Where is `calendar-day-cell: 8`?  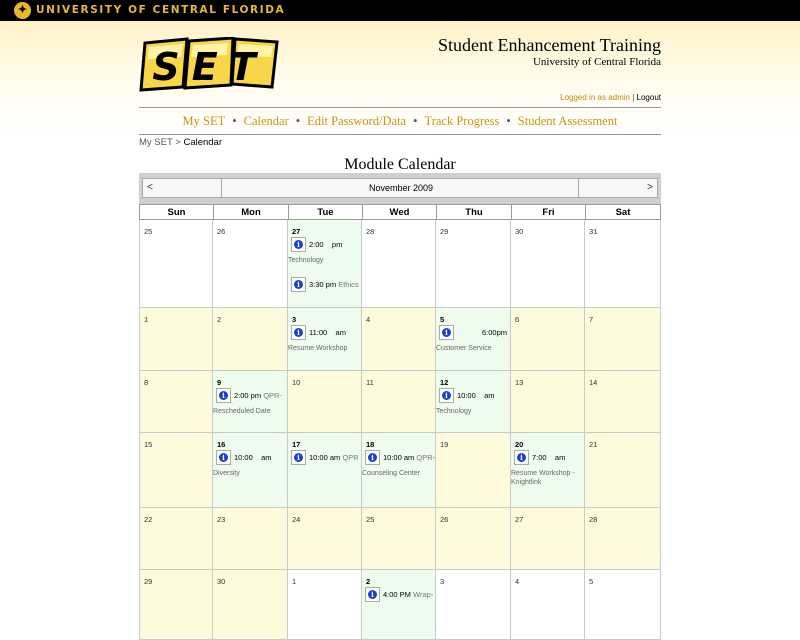
calendar-day-cell: 8 is located at coordinates (176, 402).